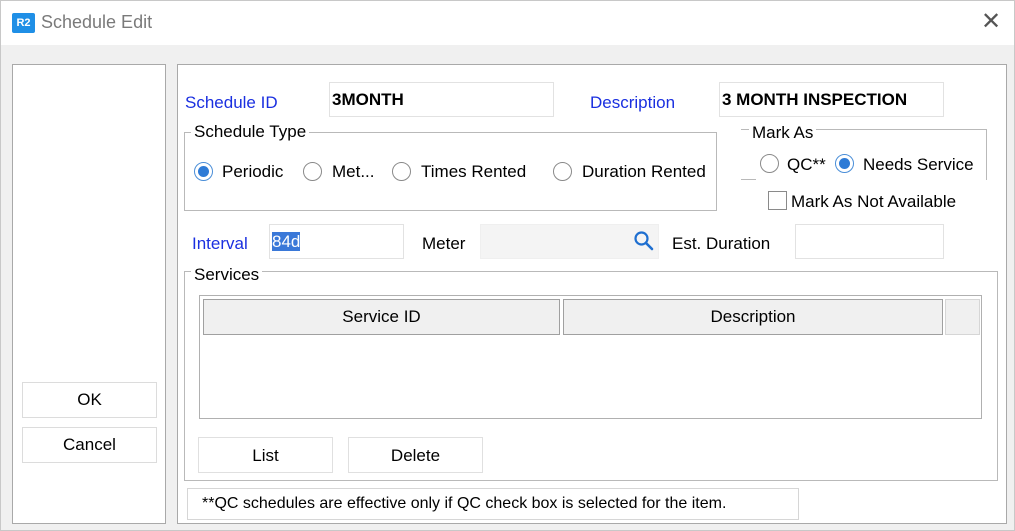 The width and height of the screenshot is (1015, 531). I want to click on schedule-id-label: Schedule ID, so click(231, 102).